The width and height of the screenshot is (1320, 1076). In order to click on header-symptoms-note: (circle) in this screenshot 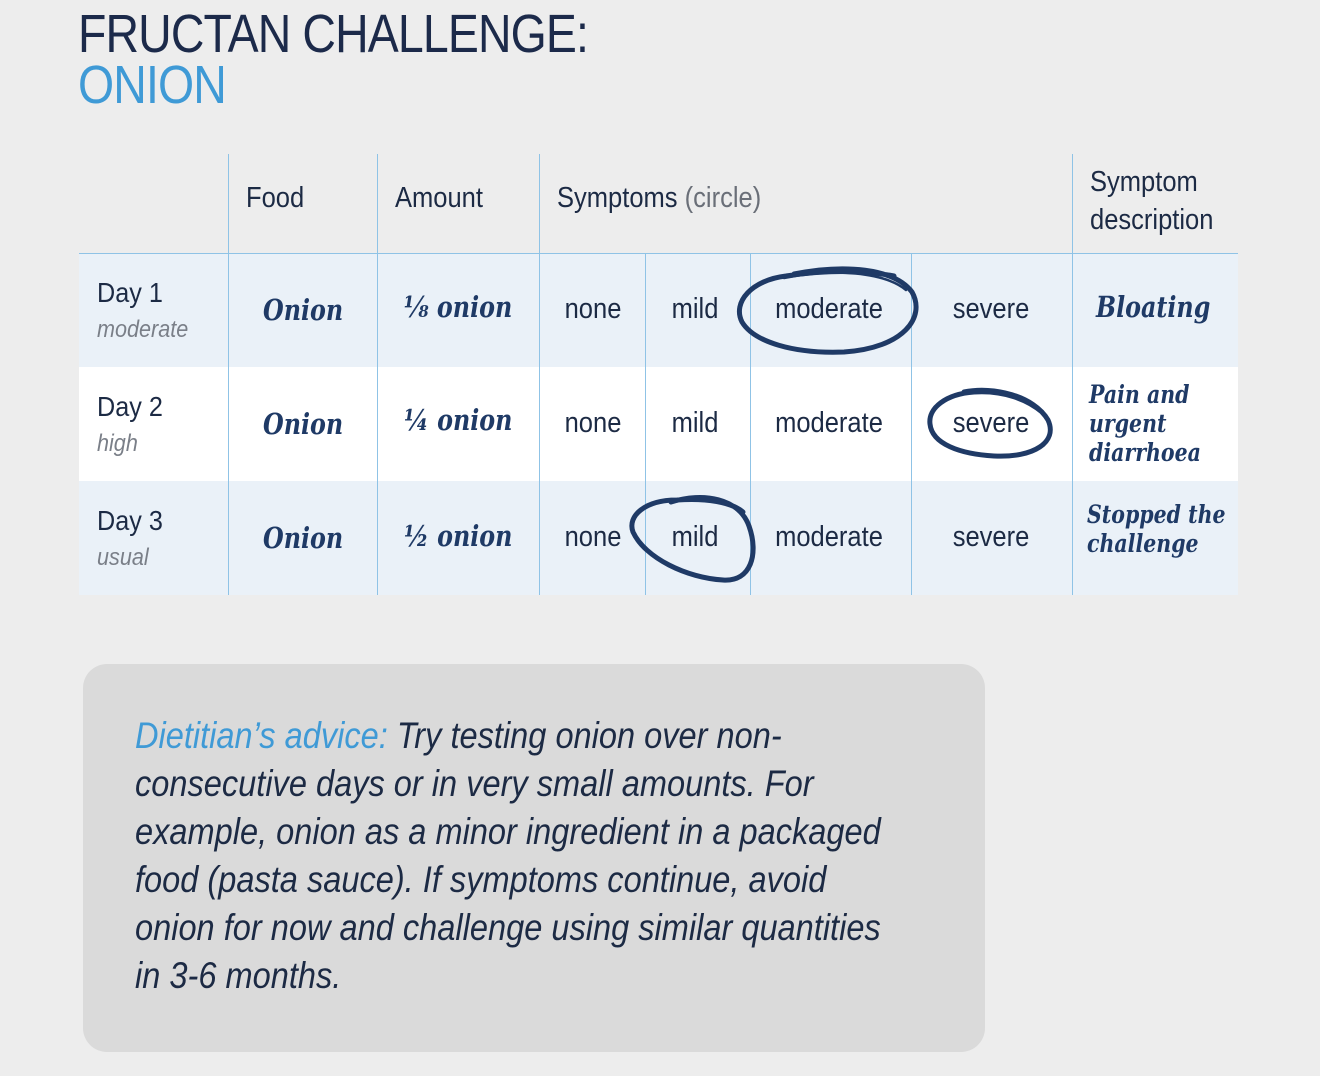, I will do `click(723, 198)`.